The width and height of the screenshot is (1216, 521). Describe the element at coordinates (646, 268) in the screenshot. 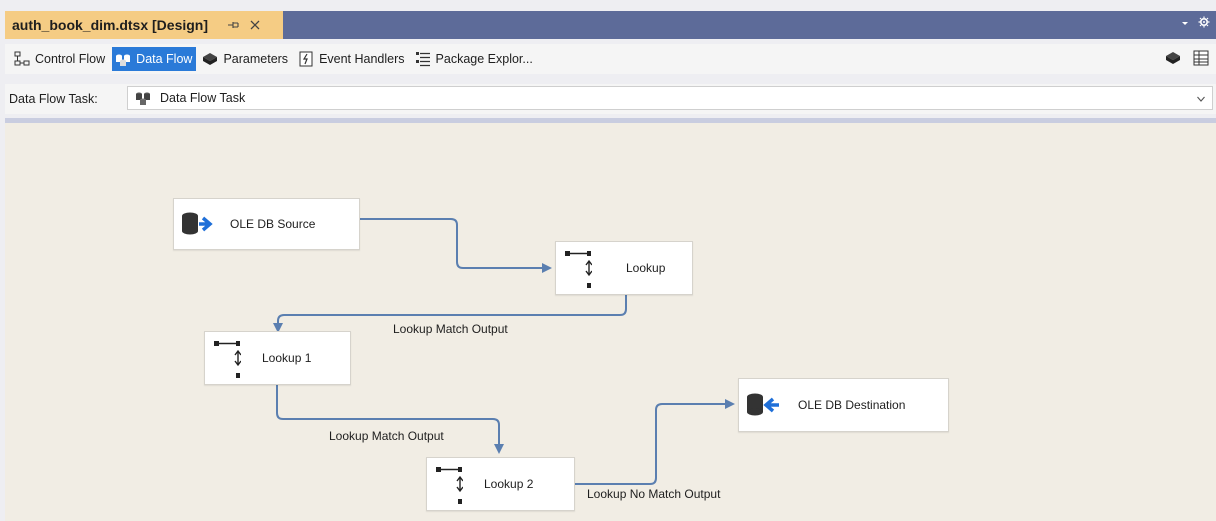

I see `component-label: Lookup` at that location.